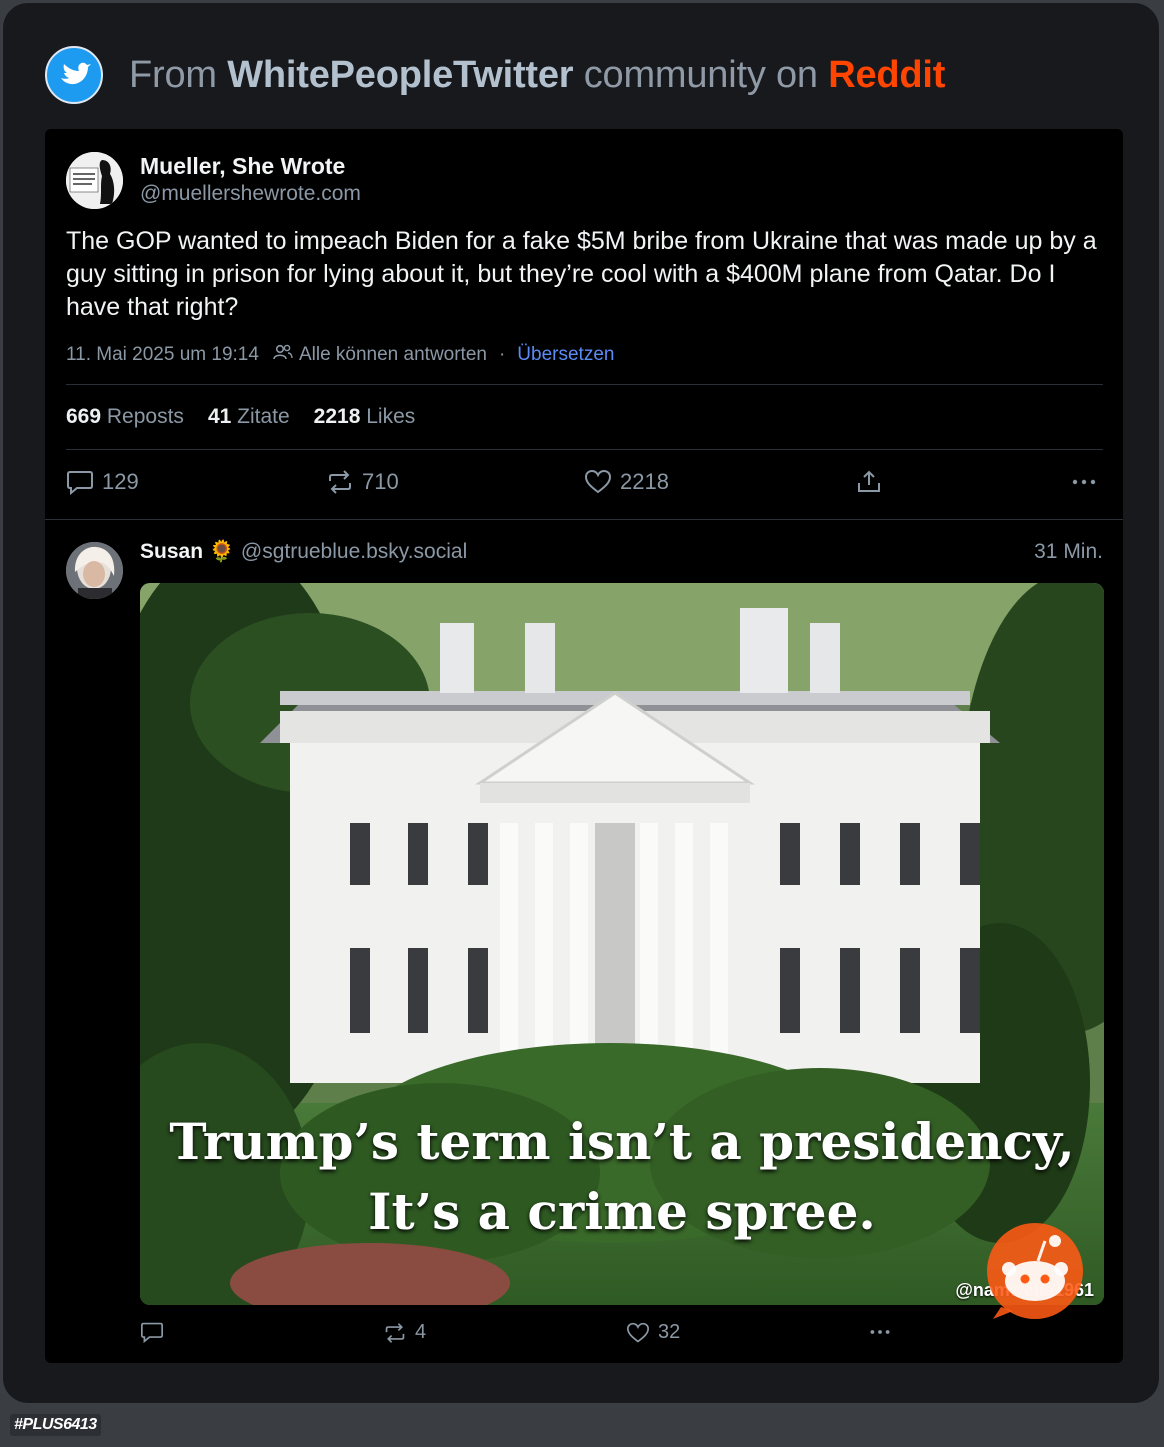 The height and width of the screenshot is (1447, 1164). Describe the element at coordinates (178, 74) in the screenshot. I see `source-prefix: From` at that location.